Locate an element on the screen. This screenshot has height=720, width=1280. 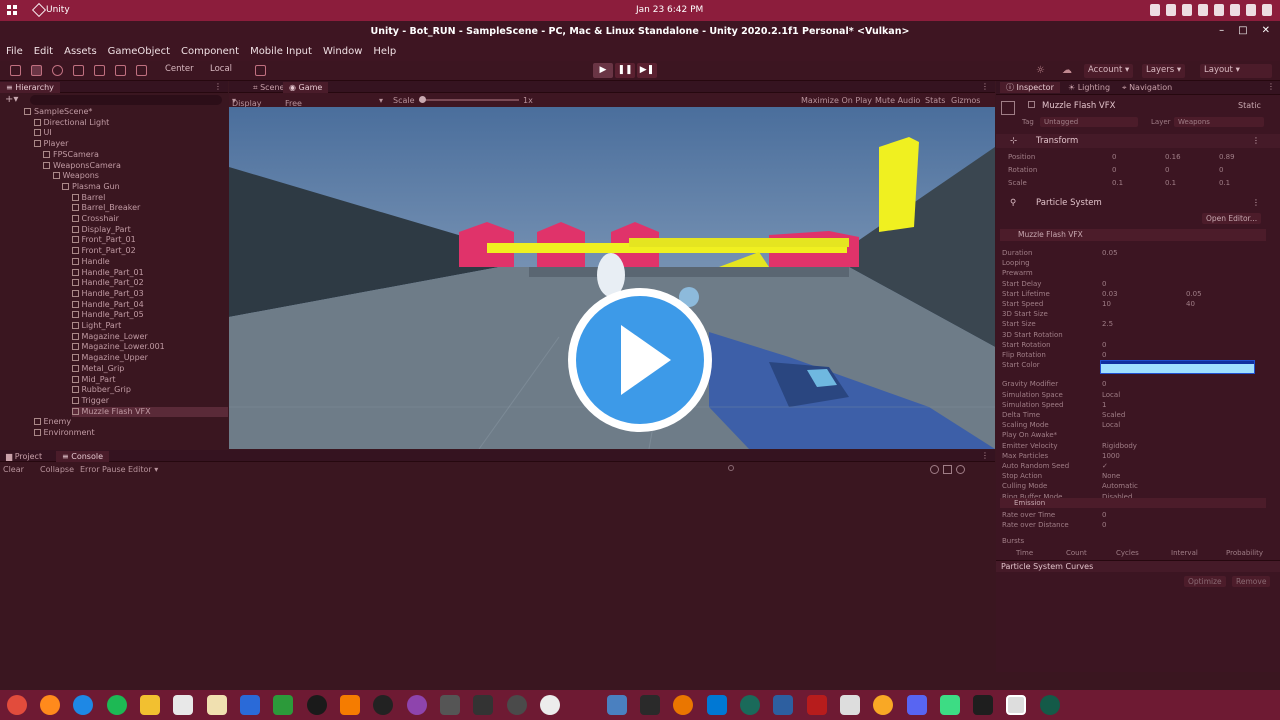
particle-system-header: ⚲ Particle System ⋮ is located at coordinates (1138, 203).